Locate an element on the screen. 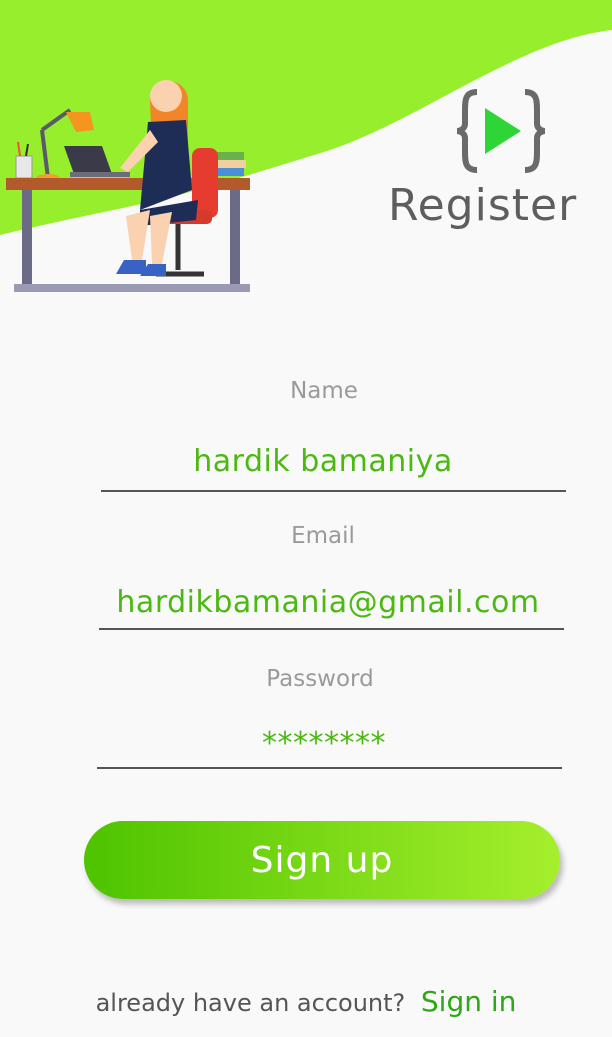  signin-link: Sign in is located at coordinates (469, 1001).